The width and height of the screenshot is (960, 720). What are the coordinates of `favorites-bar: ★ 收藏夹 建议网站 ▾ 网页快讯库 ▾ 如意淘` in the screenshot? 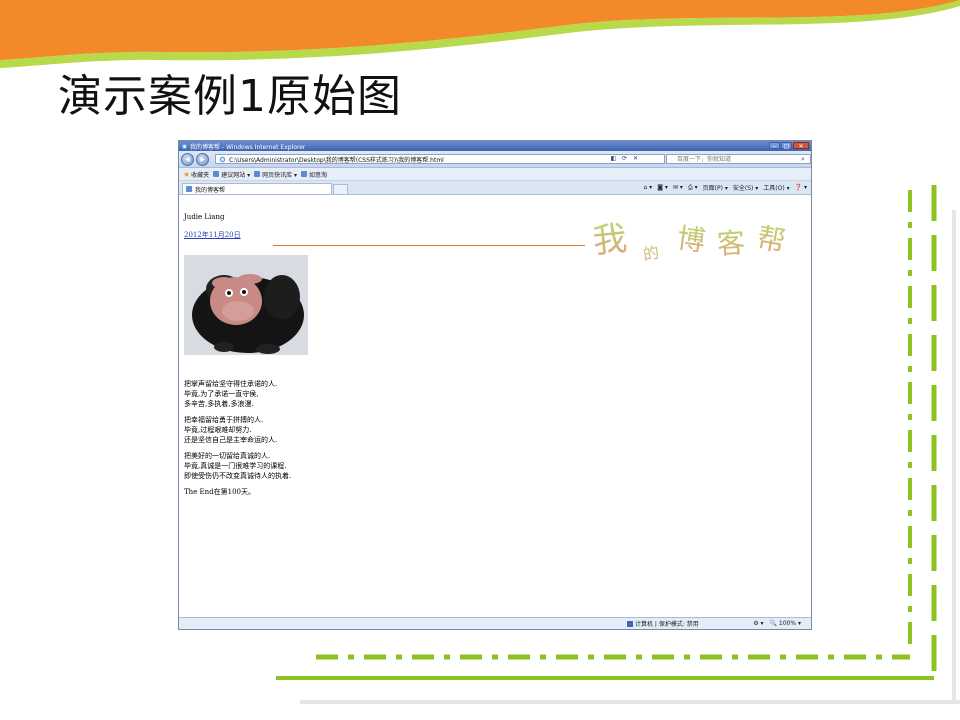 It's located at (495, 174).